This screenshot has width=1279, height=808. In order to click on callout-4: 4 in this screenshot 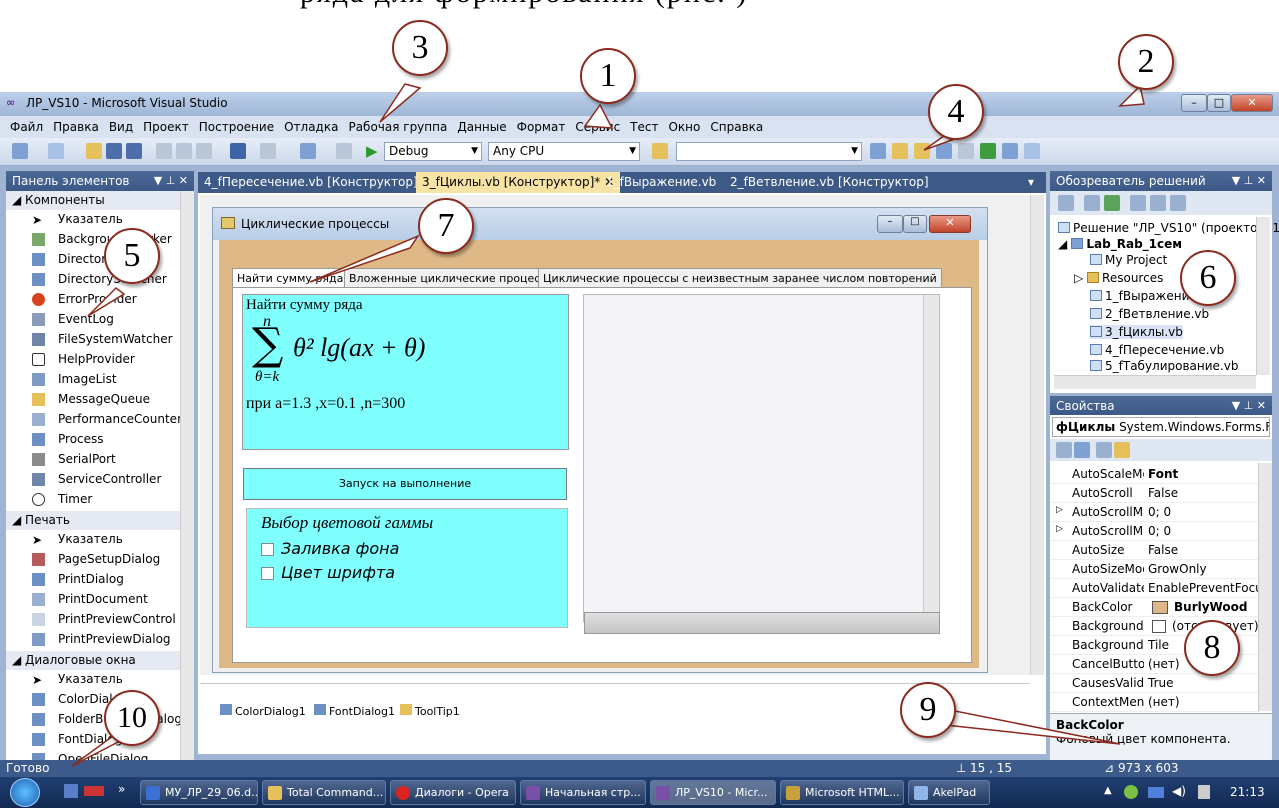, I will do `click(956, 112)`.